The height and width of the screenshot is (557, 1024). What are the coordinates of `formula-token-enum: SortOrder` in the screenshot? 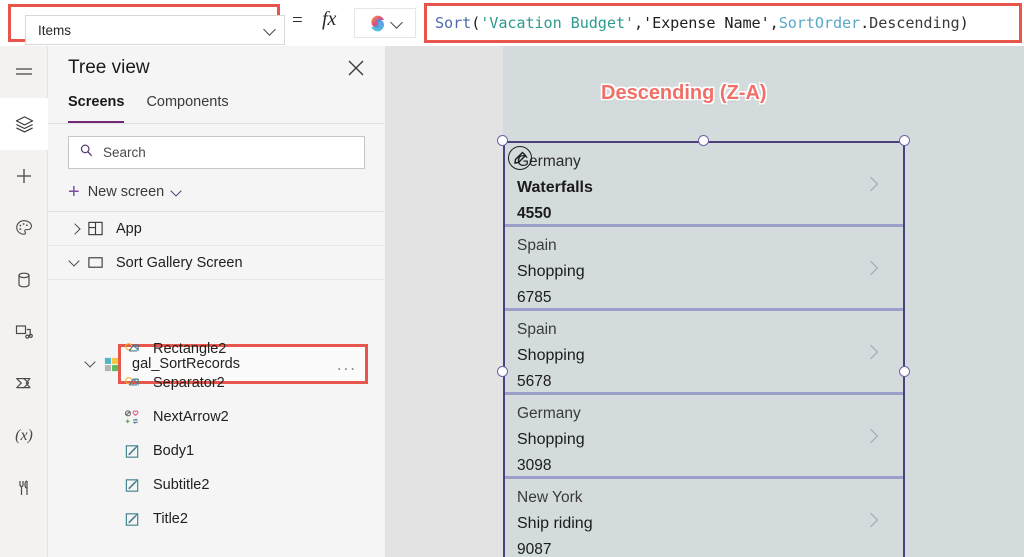 It's located at (819, 23).